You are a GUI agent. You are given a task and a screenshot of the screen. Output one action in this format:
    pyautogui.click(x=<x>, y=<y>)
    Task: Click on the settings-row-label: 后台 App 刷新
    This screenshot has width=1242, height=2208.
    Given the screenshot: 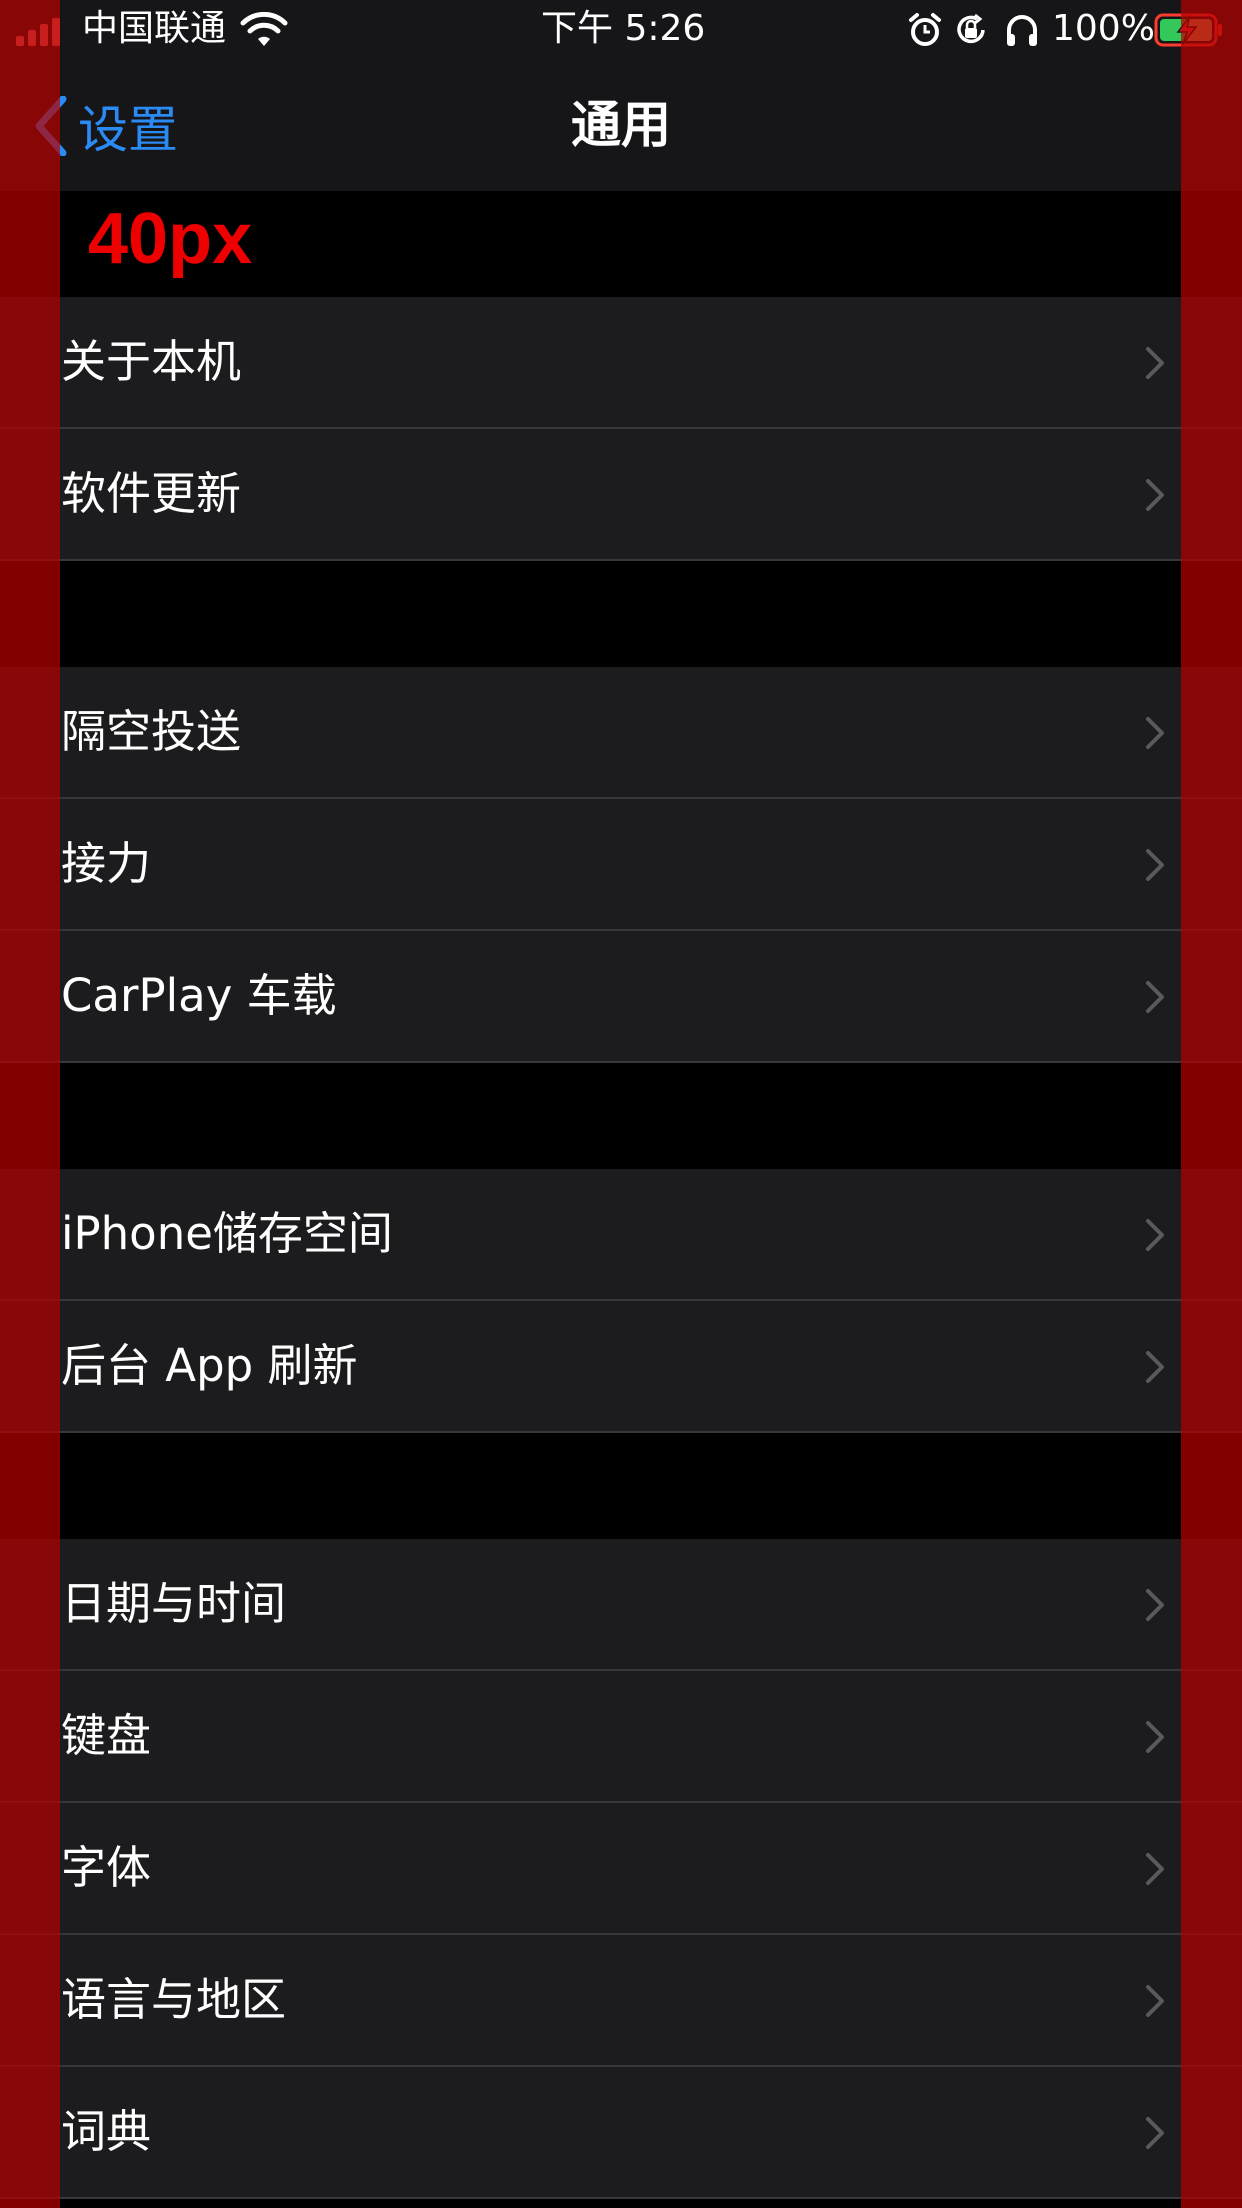 What is the action you would take?
    pyautogui.click(x=209, y=1365)
    